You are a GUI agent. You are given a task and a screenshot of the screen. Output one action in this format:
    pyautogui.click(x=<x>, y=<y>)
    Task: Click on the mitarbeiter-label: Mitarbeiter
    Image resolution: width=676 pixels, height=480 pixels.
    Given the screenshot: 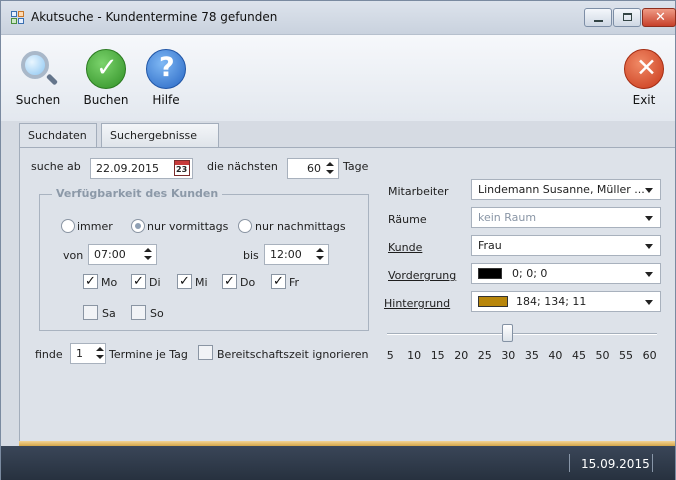 What is the action you would take?
    pyautogui.click(x=418, y=191)
    